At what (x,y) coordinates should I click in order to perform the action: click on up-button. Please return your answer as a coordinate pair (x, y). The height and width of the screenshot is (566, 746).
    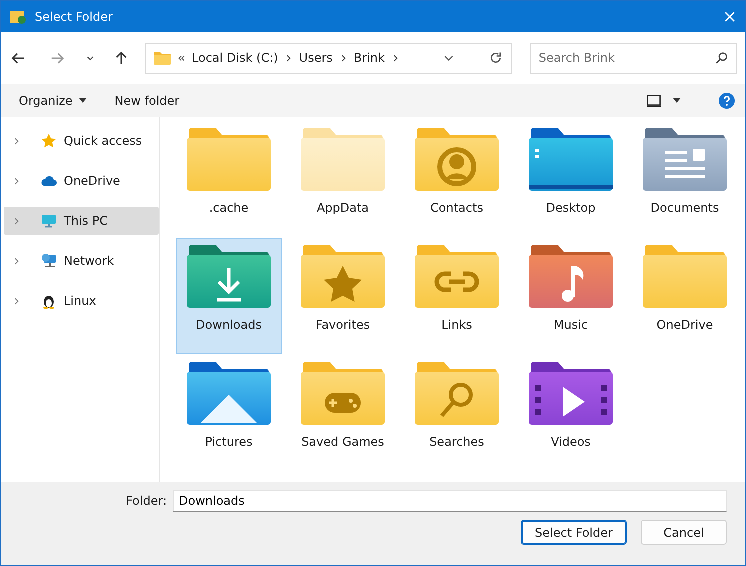
    Looking at the image, I should click on (121, 58).